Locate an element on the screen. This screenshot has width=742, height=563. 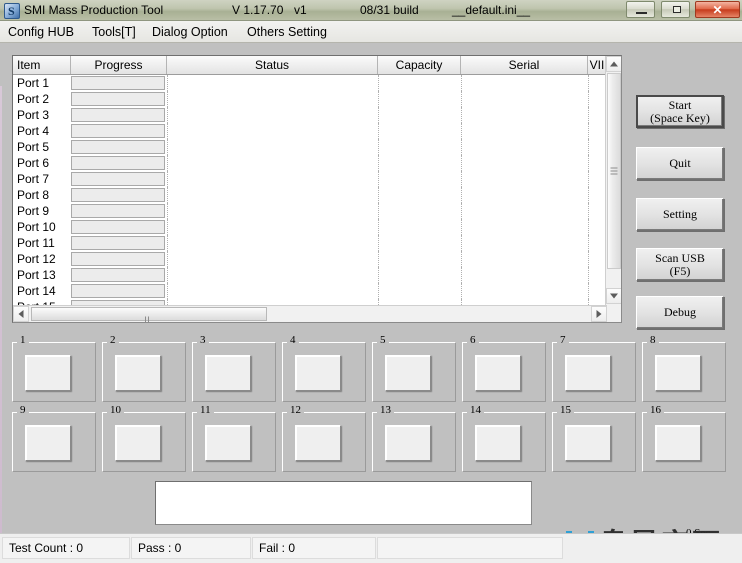
port-indicator-12: 12 is located at coordinates (324, 438).